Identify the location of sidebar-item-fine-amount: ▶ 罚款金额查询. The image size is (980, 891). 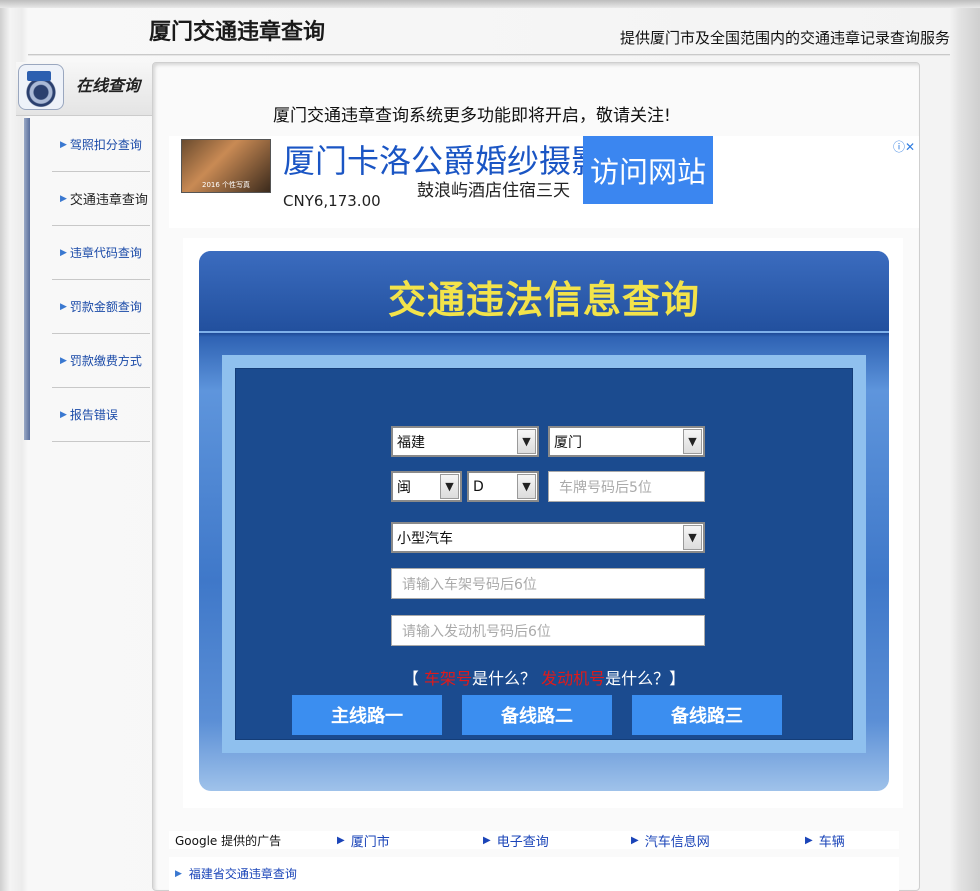
(101, 307).